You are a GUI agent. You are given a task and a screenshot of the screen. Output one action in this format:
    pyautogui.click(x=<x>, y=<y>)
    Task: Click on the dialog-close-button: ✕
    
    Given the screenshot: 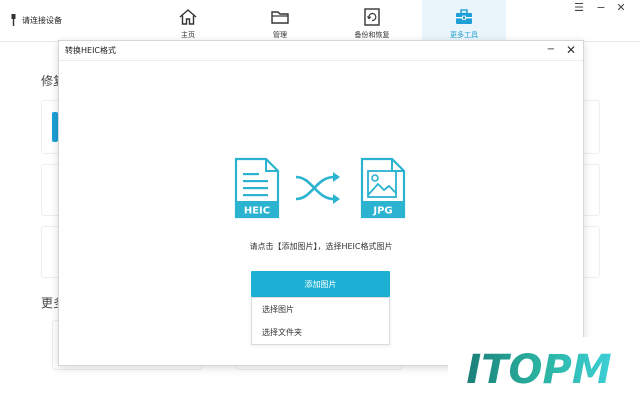 What is the action you would take?
    pyautogui.click(x=571, y=50)
    